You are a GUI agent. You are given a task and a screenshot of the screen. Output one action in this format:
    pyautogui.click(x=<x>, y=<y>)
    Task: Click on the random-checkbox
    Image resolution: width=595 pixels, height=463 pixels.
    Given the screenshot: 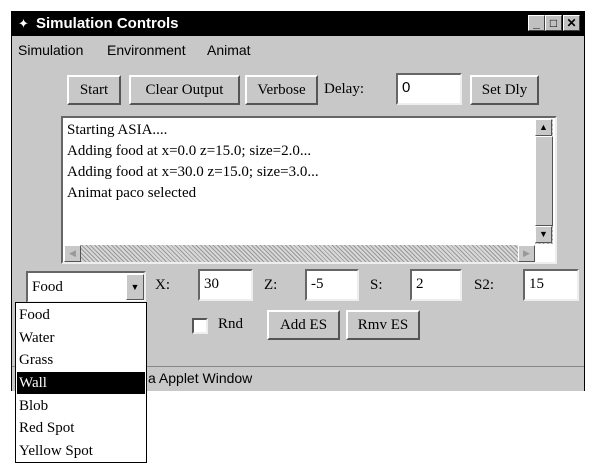 What is the action you would take?
    pyautogui.click(x=200, y=326)
    